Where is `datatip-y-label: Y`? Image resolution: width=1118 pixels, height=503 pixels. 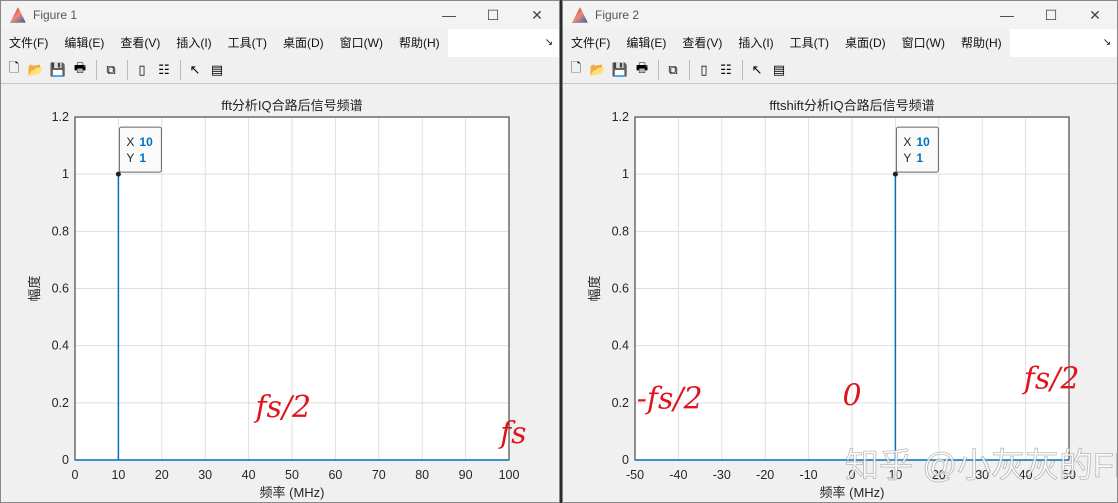 datatip-y-label: Y is located at coordinates (907, 158).